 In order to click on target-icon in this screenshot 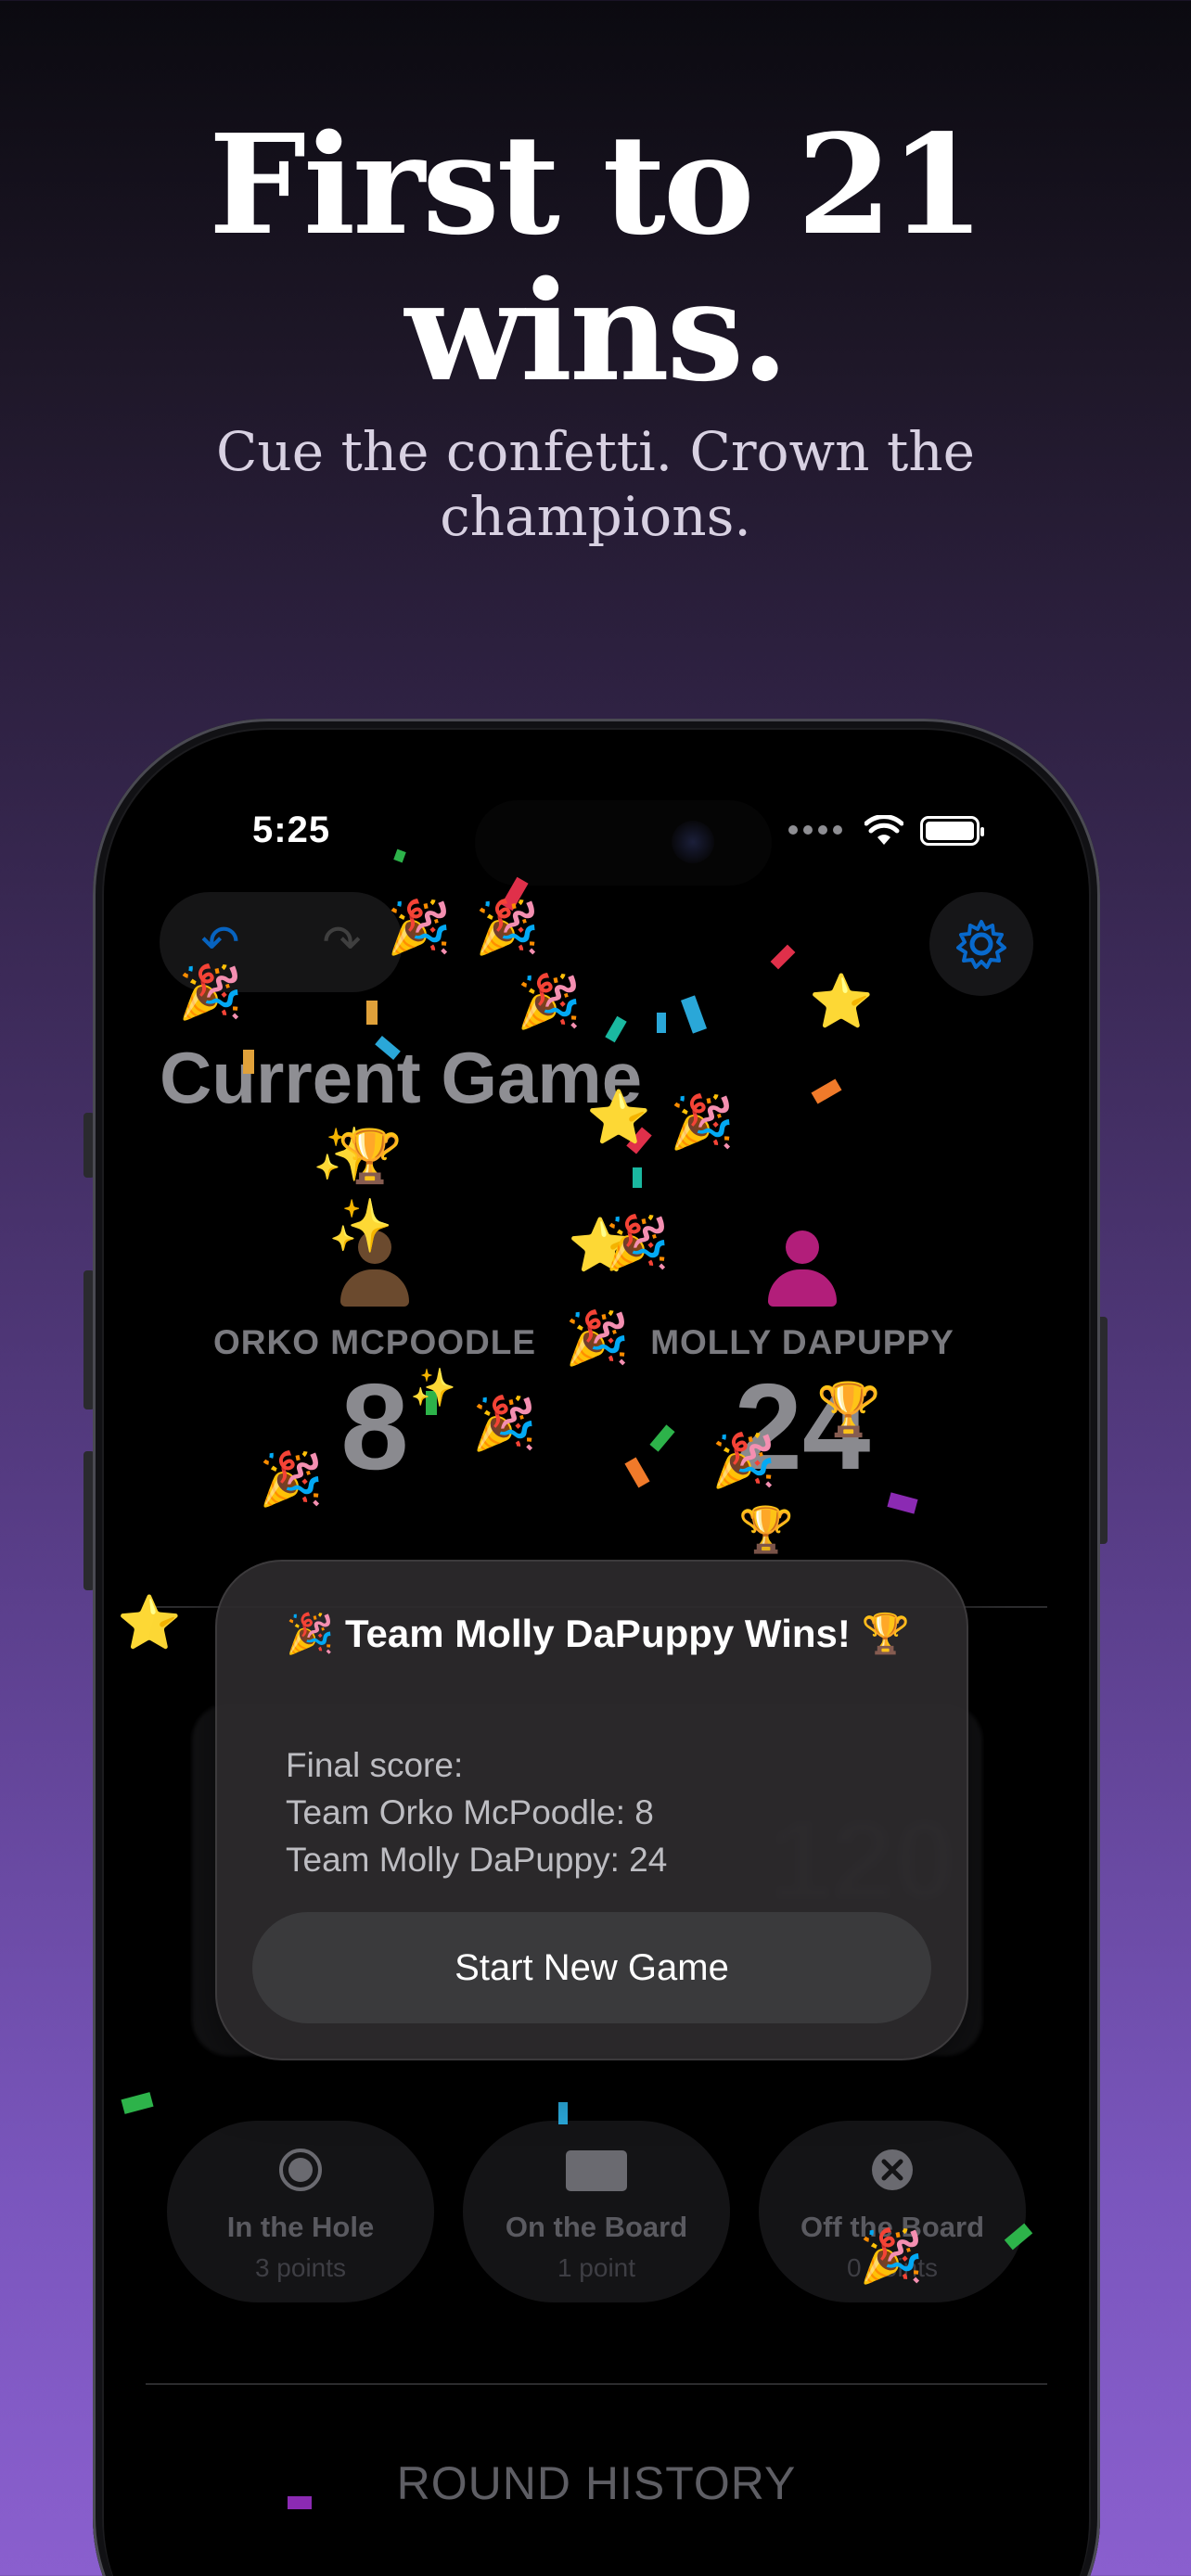, I will do `click(300, 2170)`.